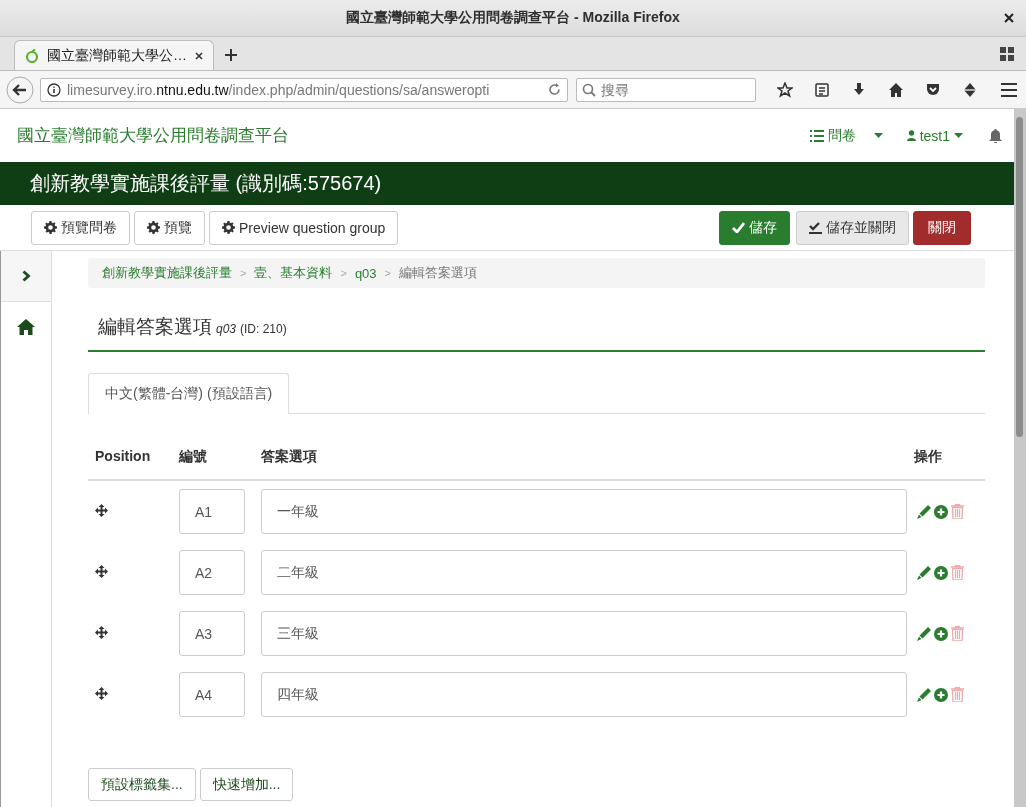 The image size is (1026, 807). I want to click on code-field: A1, so click(212, 511).